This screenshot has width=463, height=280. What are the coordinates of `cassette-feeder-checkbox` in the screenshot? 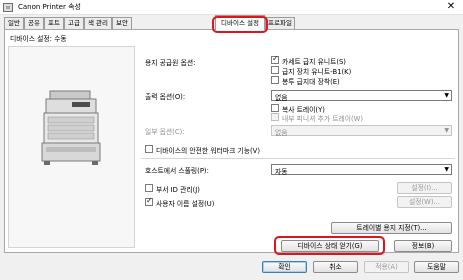 It's located at (275, 59).